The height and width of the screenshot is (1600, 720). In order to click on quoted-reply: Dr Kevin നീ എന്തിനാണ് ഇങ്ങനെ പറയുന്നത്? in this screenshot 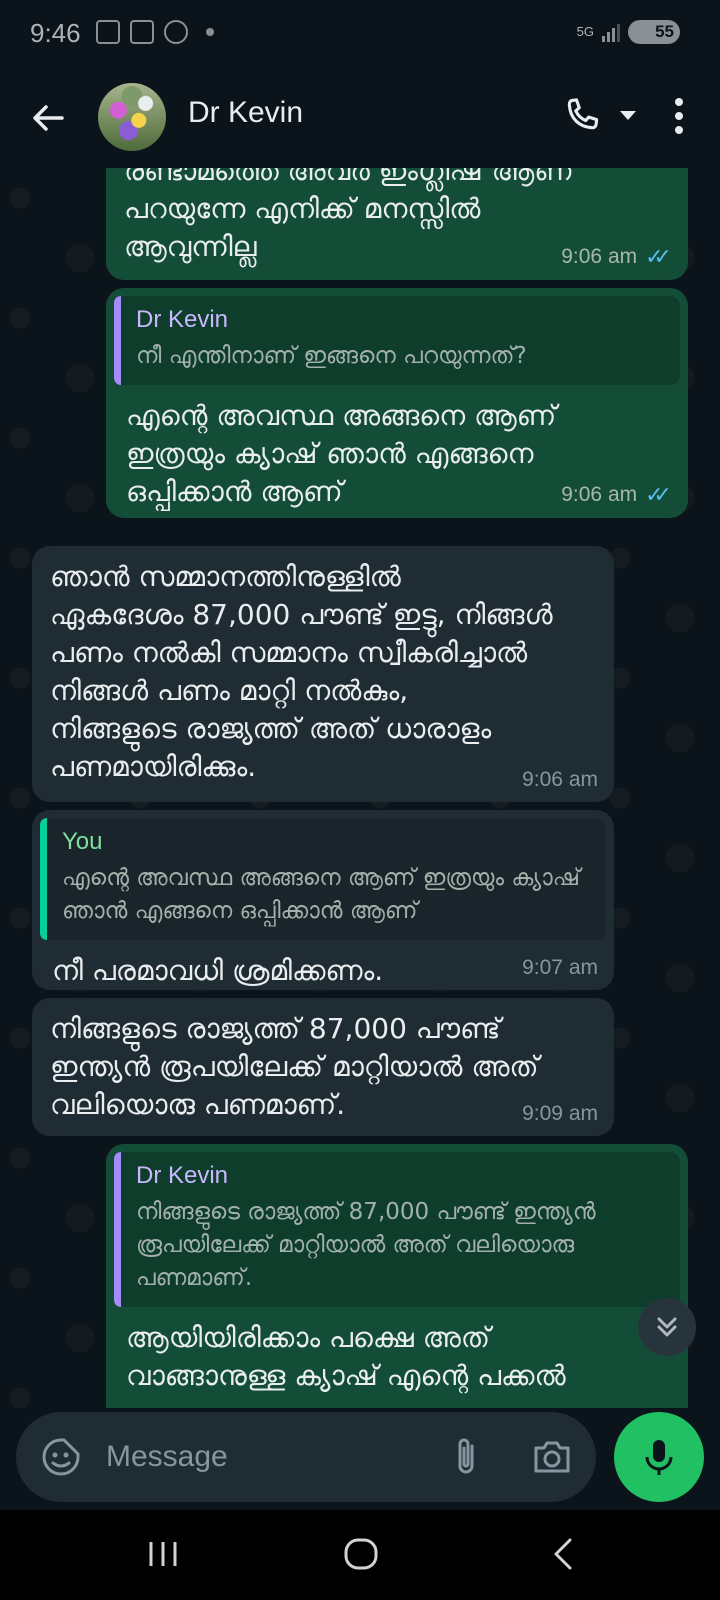, I will do `click(397, 340)`.